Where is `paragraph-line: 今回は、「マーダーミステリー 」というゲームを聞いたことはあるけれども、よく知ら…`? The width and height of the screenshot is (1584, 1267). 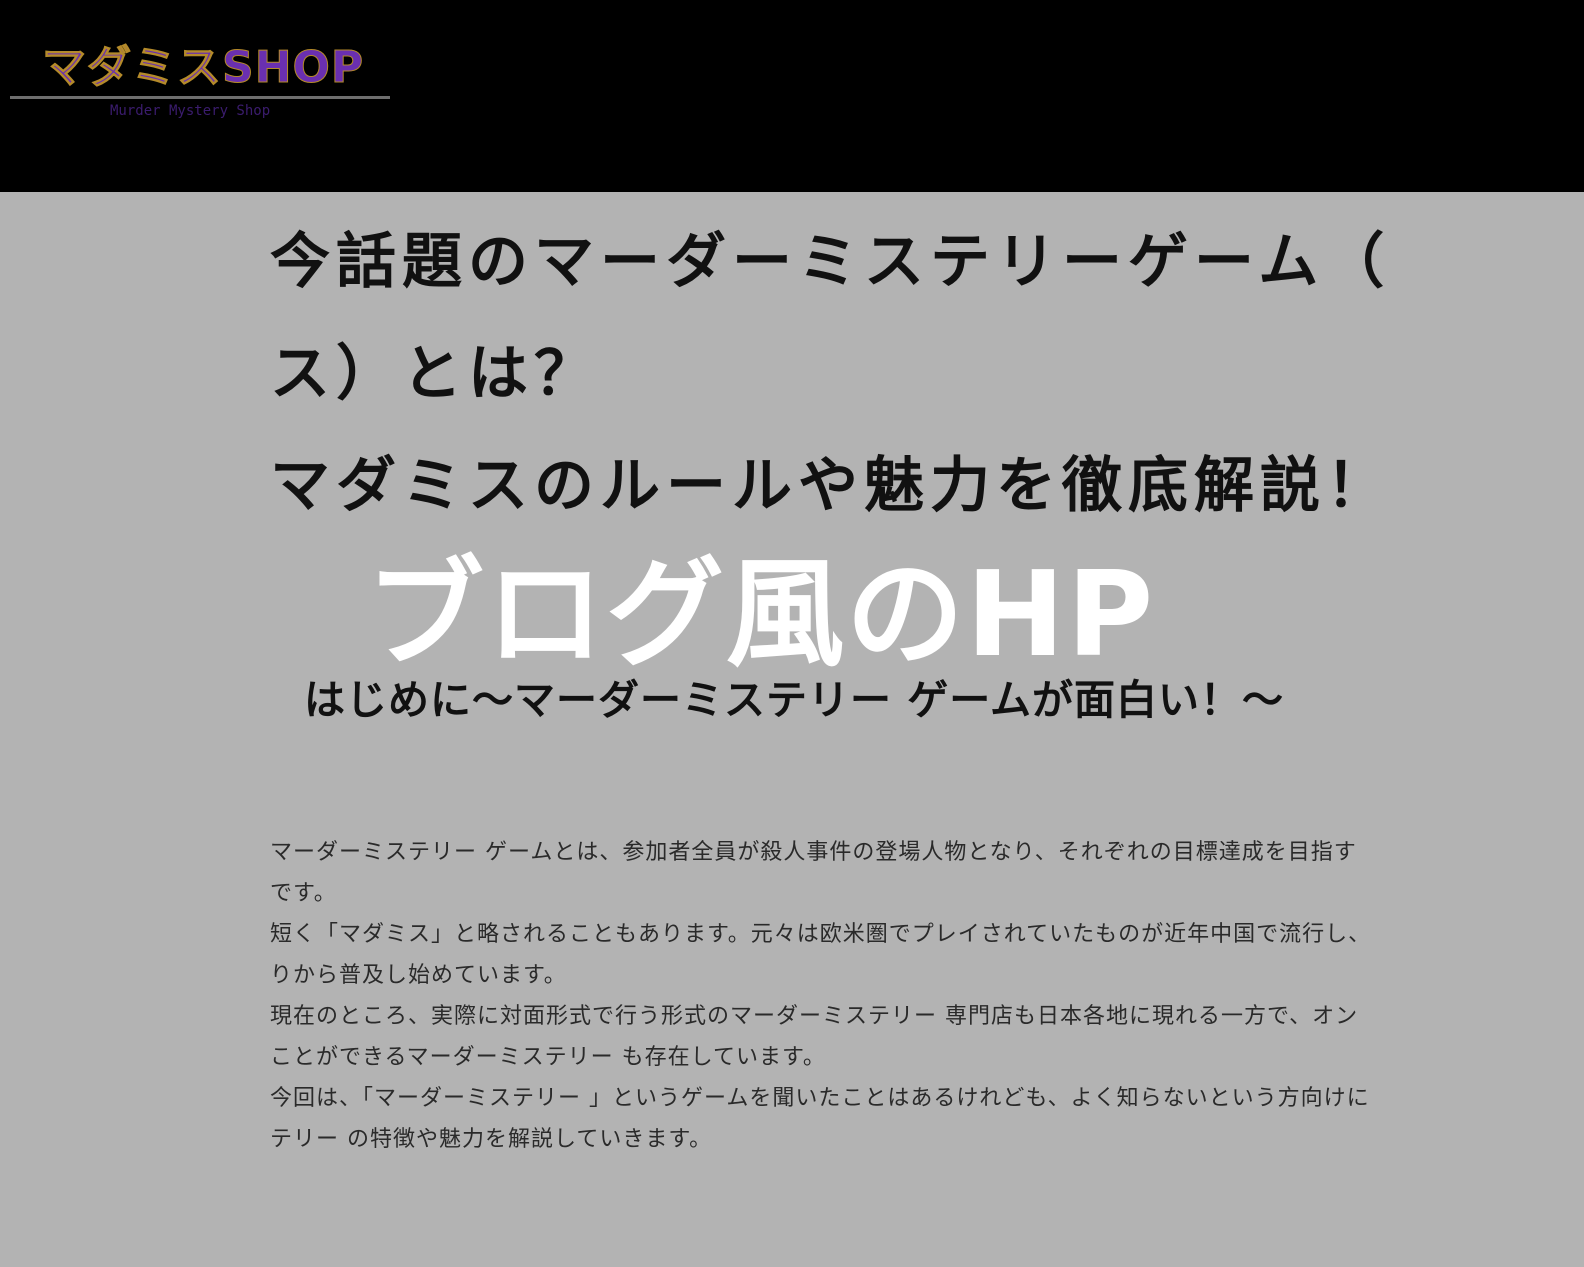 paragraph-line: 今回は、「マーダーミステリー 」というゲームを聞いたことはあるけれども、よく知ら… is located at coordinates (820, 1098).